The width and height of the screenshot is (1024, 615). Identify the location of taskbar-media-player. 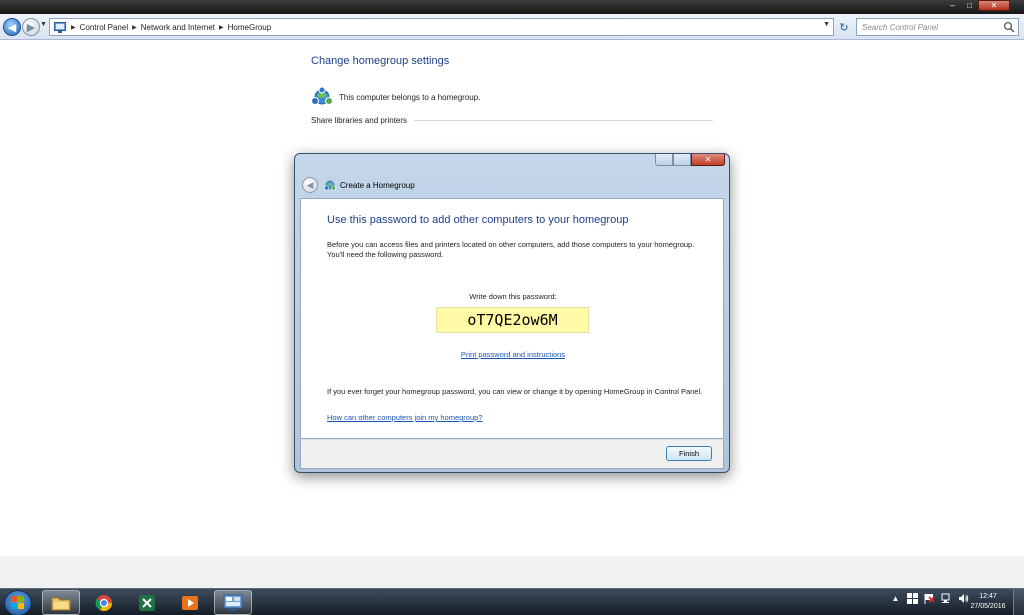
(190, 602).